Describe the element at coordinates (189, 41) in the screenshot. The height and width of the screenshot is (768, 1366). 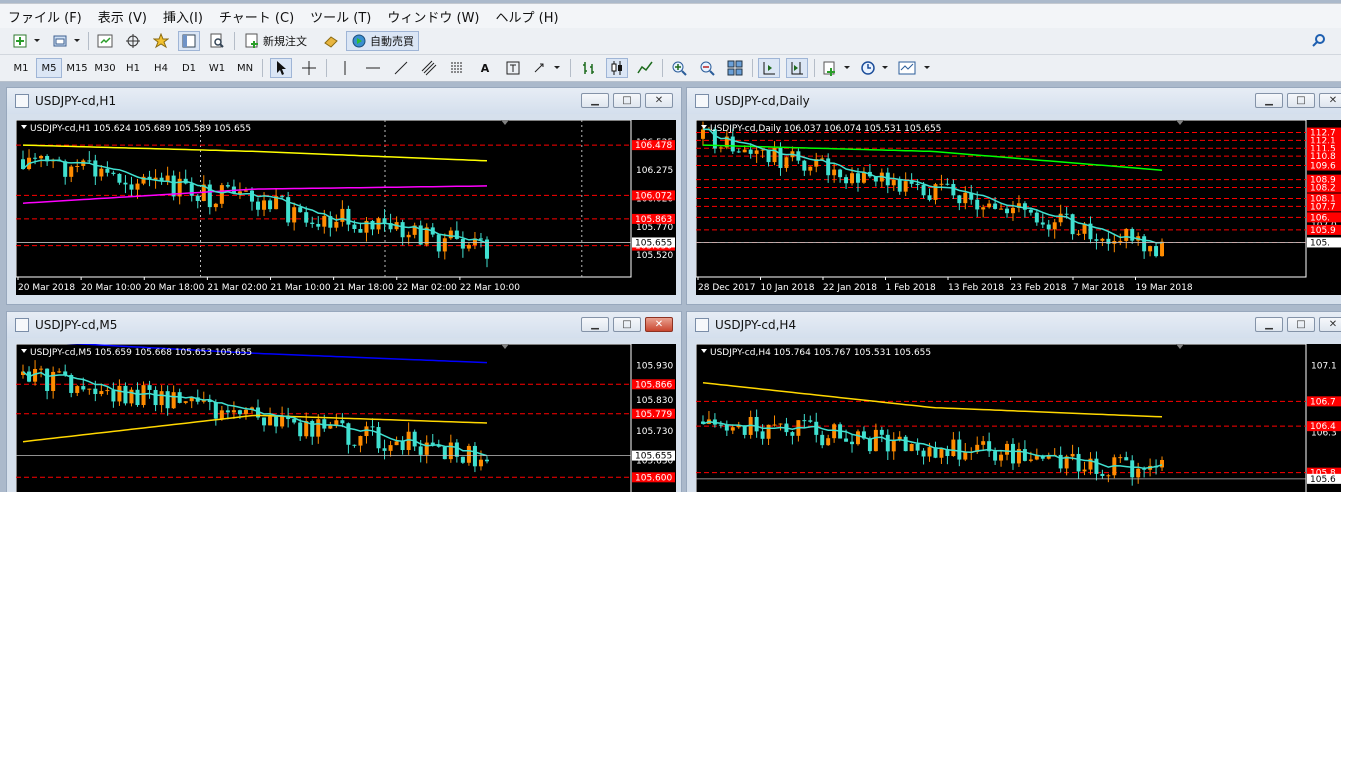
I see `terminal-button` at that location.